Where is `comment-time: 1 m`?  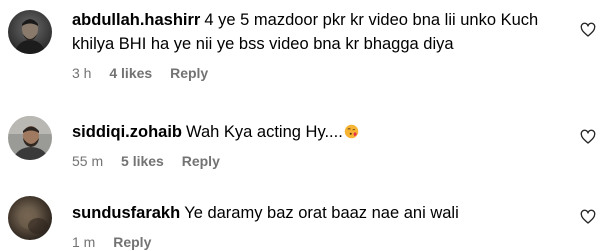 comment-time: 1 m is located at coordinates (84, 242).